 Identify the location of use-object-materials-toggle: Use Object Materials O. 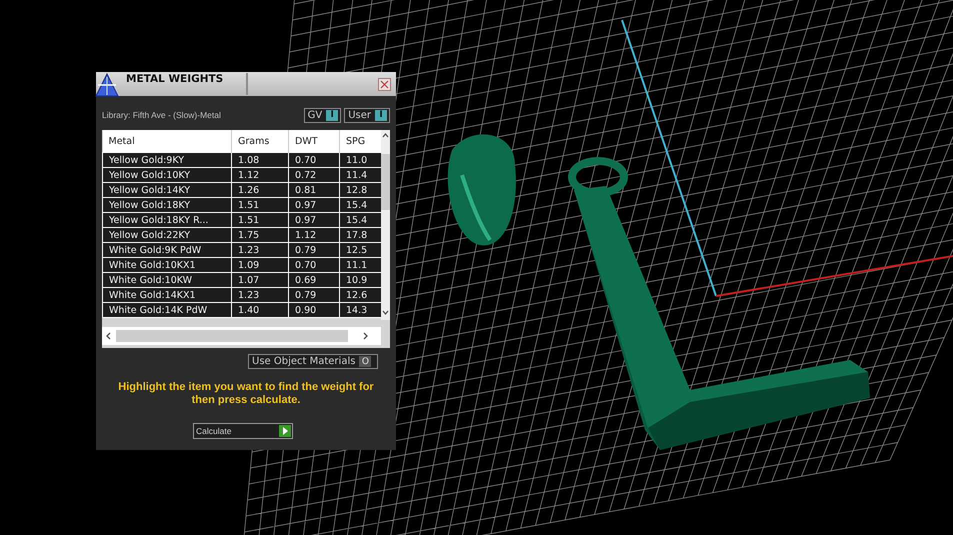
(313, 361).